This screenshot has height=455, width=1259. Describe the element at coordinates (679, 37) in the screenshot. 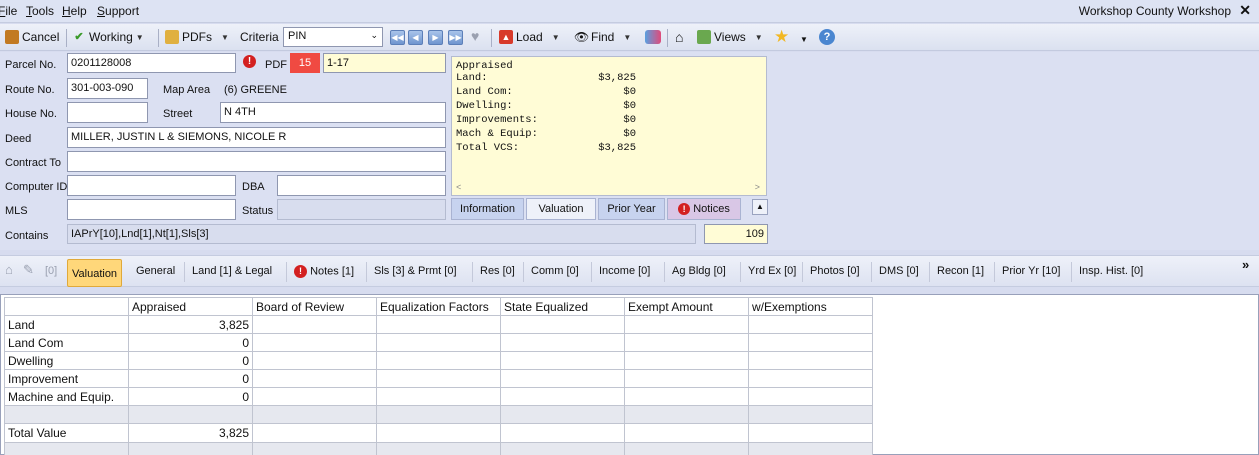

I see `house-icon: ⌂` at that location.